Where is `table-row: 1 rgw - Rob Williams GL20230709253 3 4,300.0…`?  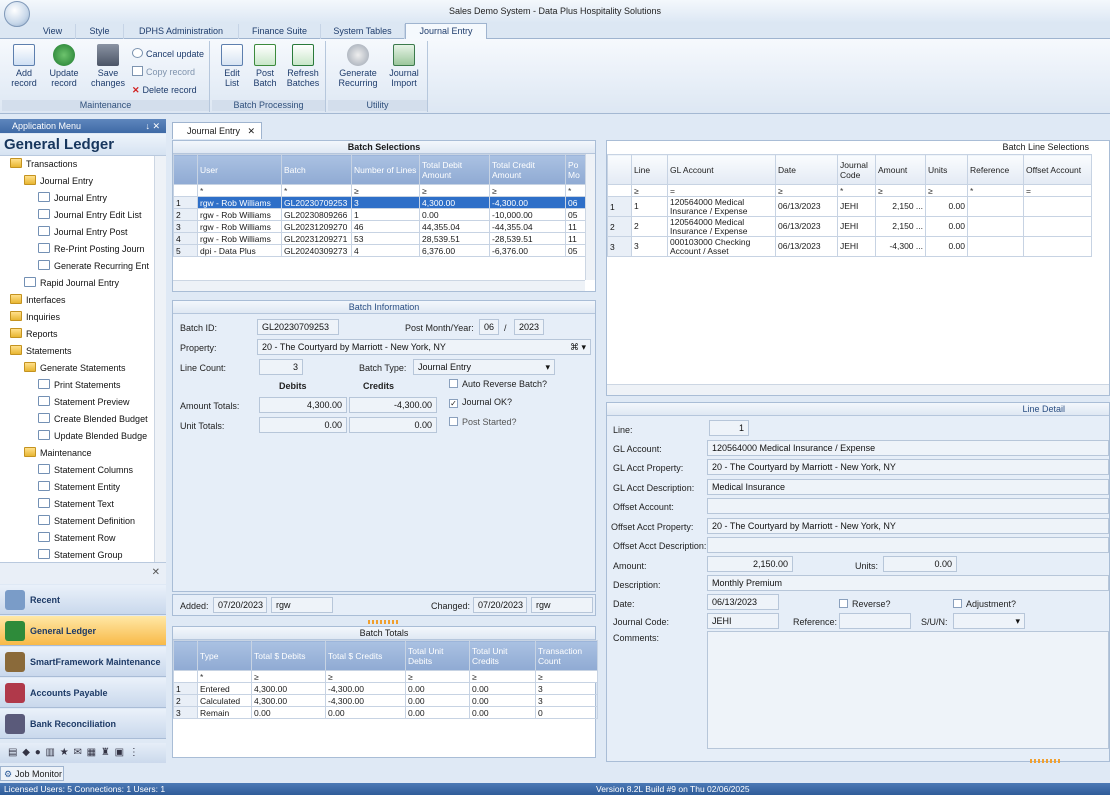
table-row: 1 rgw - Rob Williams GL20230709253 3 4,300.0… is located at coordinates (379, 202).